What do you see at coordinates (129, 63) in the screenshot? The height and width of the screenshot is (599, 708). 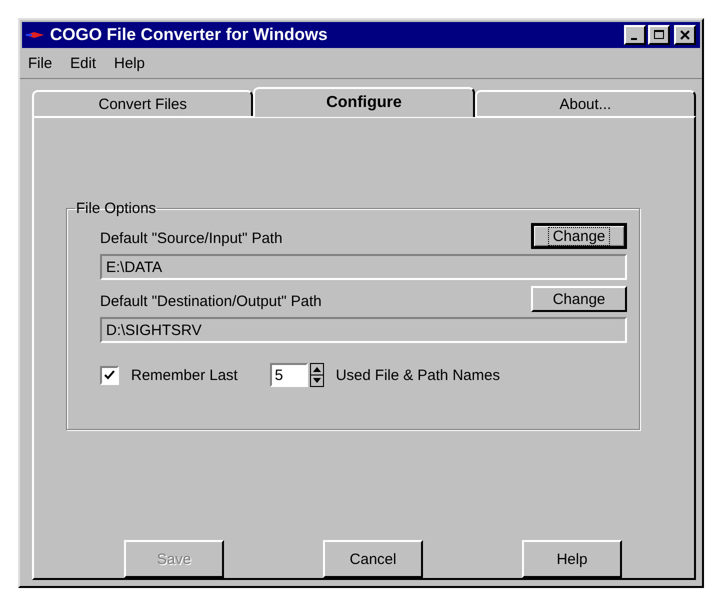 I see `menu-item: Help` at bounding box center [129, 63].